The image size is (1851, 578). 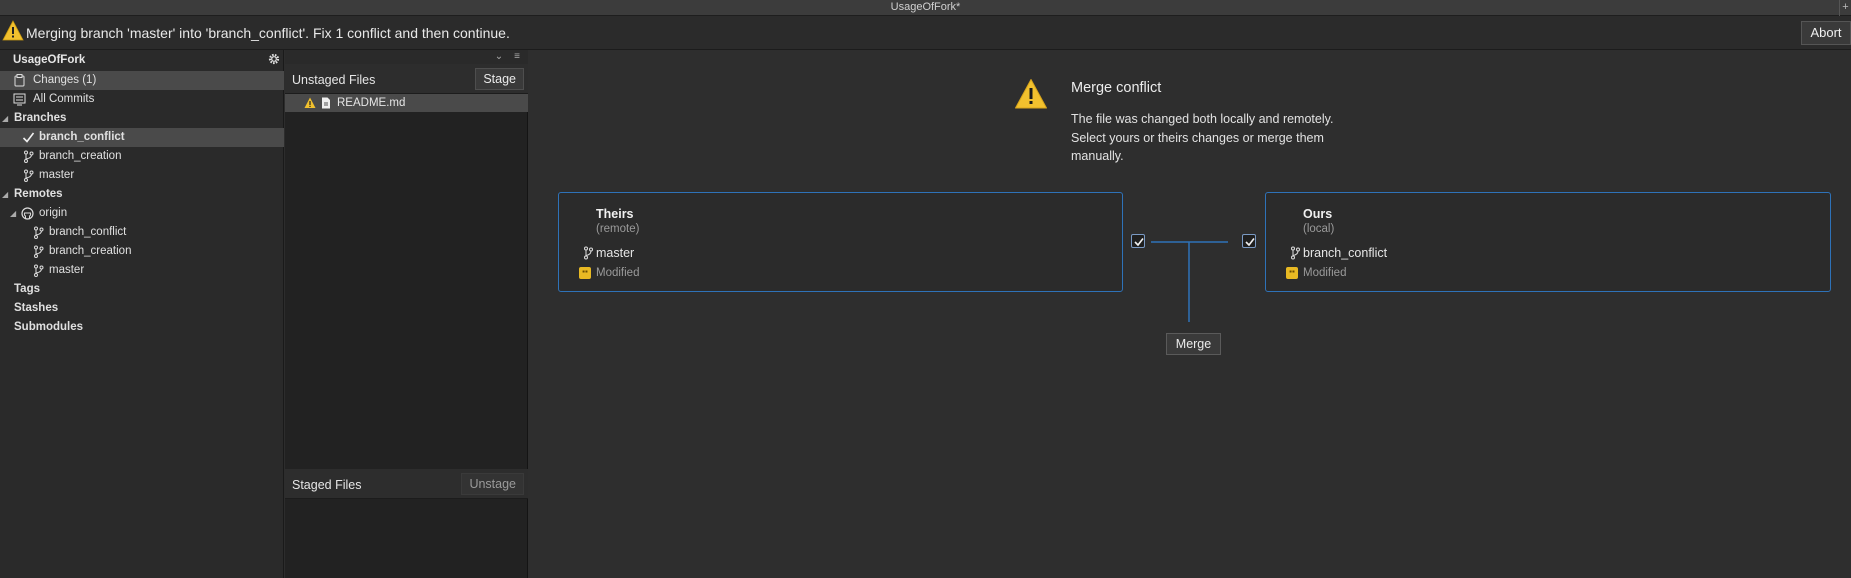 I want to click on sidebar-item-branch-master: master, so click(x=142, y=175).